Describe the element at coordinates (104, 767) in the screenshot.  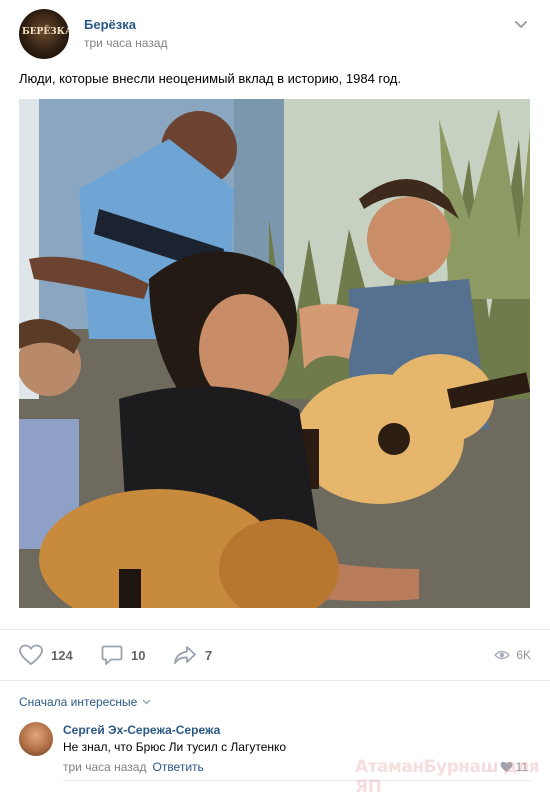
I see `comment-time: три часа назад` at that location.